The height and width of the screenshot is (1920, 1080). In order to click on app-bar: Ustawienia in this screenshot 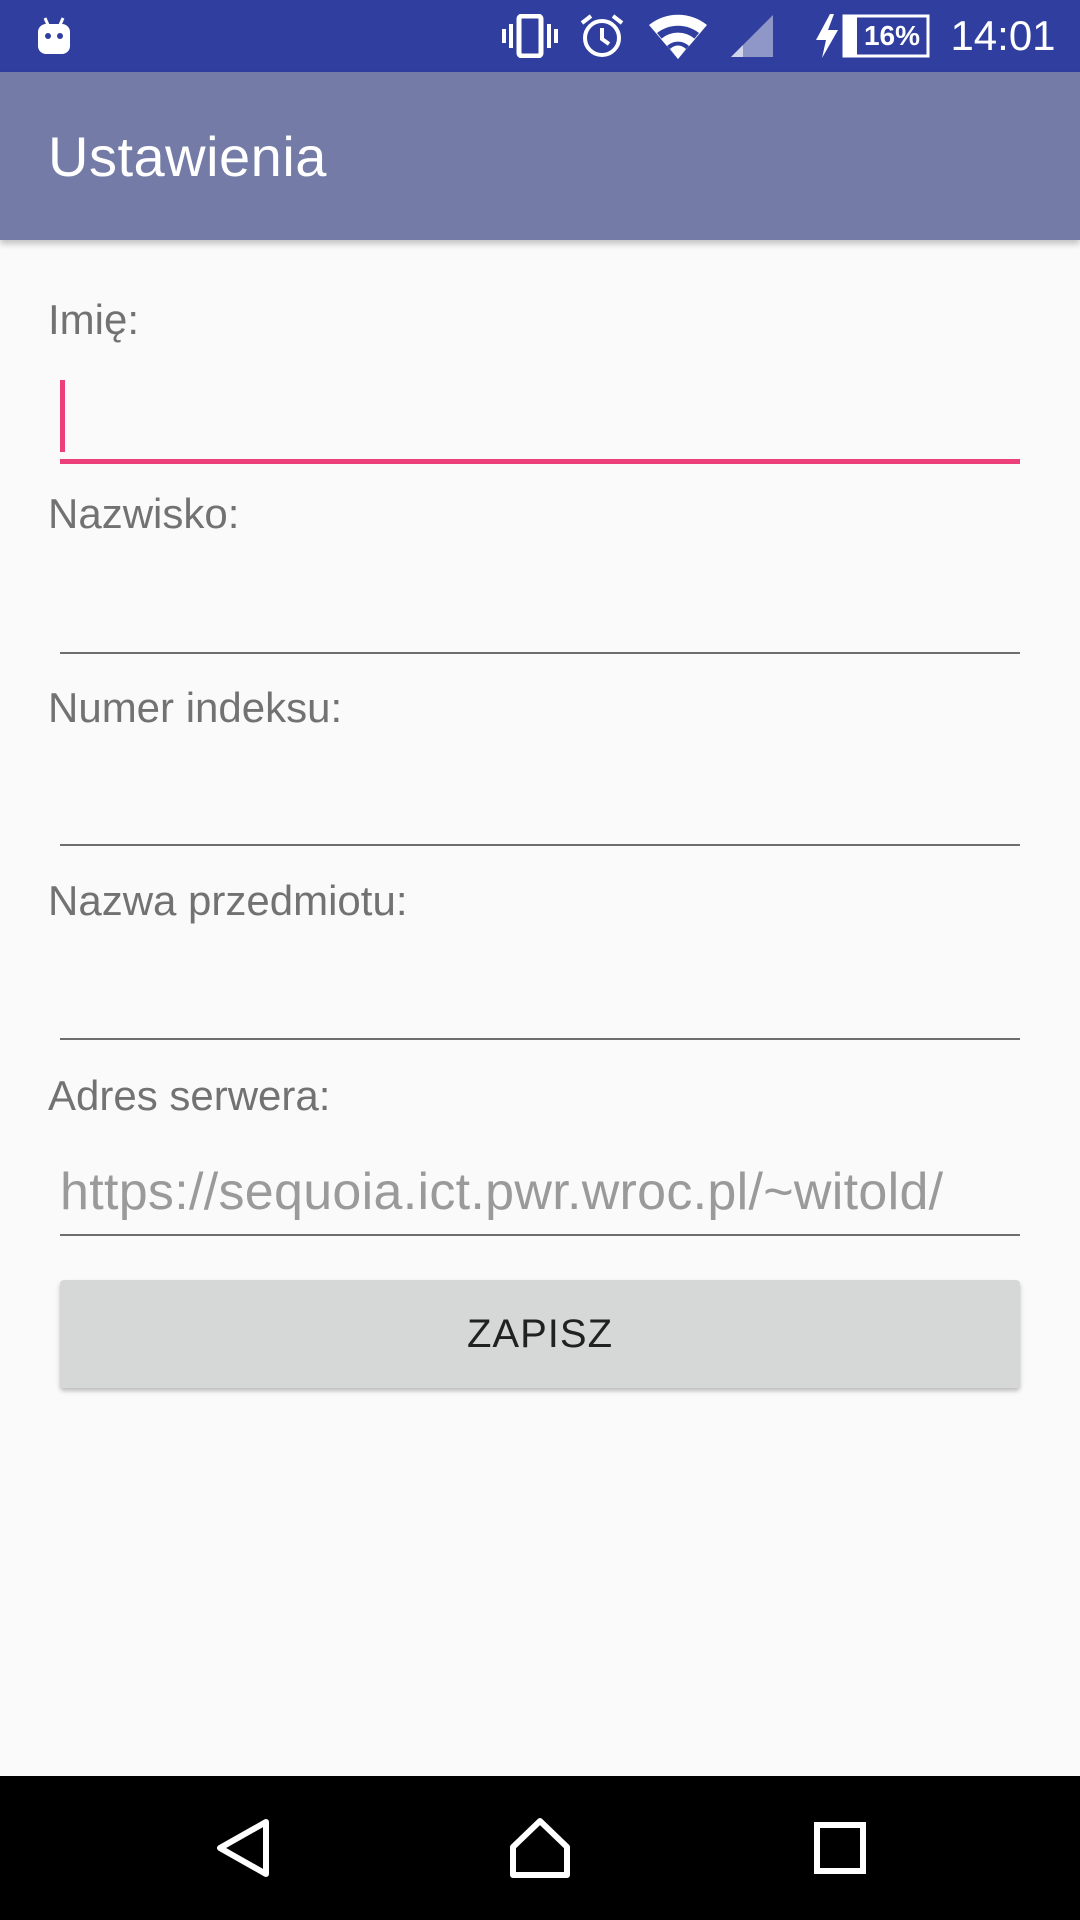, I will do `click(540, 156)`.